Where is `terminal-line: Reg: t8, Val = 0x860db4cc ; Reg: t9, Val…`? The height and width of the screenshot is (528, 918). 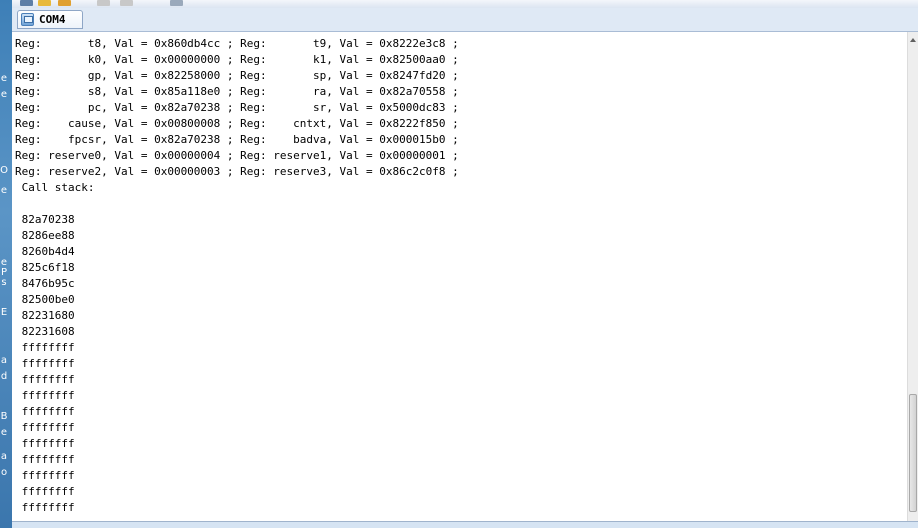 terminal-line: Reg: t8, Val = 0x860db4cc ; Reg: t9, Val… is located at coordinates (237, 43).